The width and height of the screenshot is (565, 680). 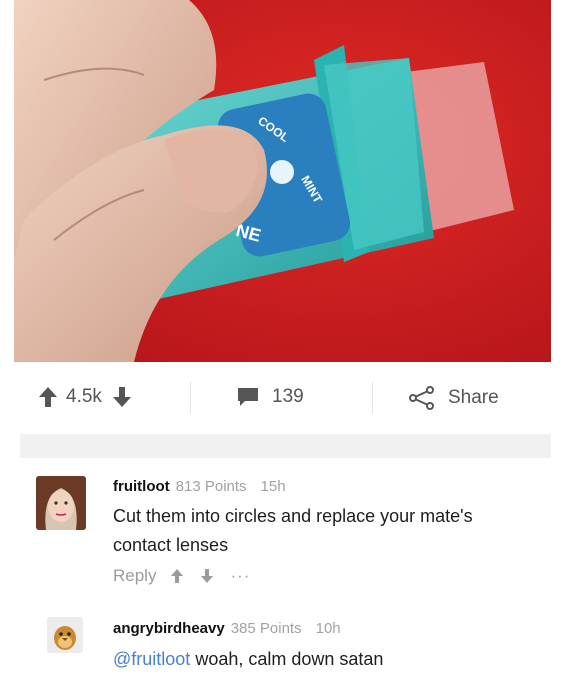 What do you see at coordinates (473, 397) in the screenshot?
I see `share-label: Share` at bounding box center [473, 397].